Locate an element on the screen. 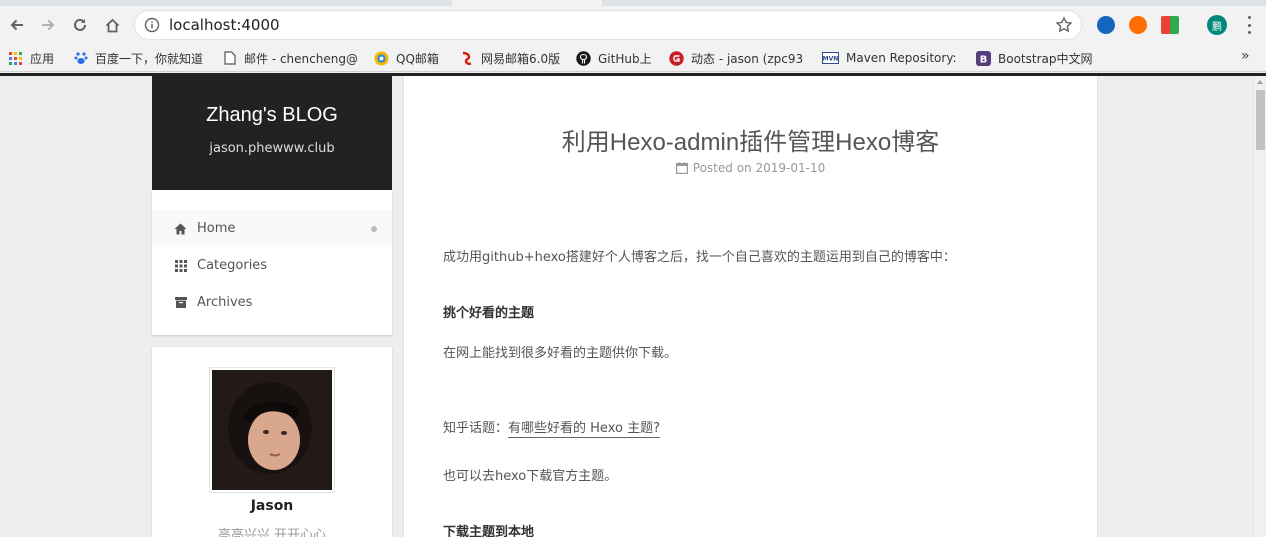 Image resolution: width=1266 pixels, height=537 pixels. reload-icon is located at coordinates (80, 24).